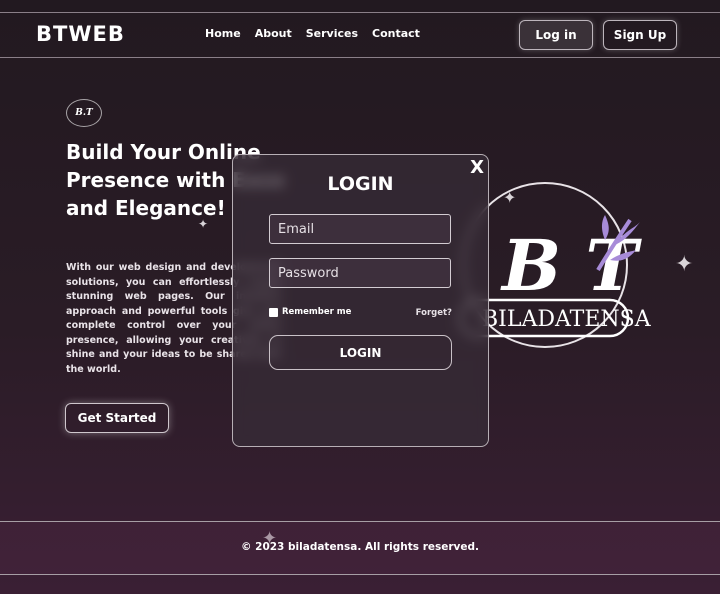  I want to click on login-submit-button: LOGIN, so click(360, 352).